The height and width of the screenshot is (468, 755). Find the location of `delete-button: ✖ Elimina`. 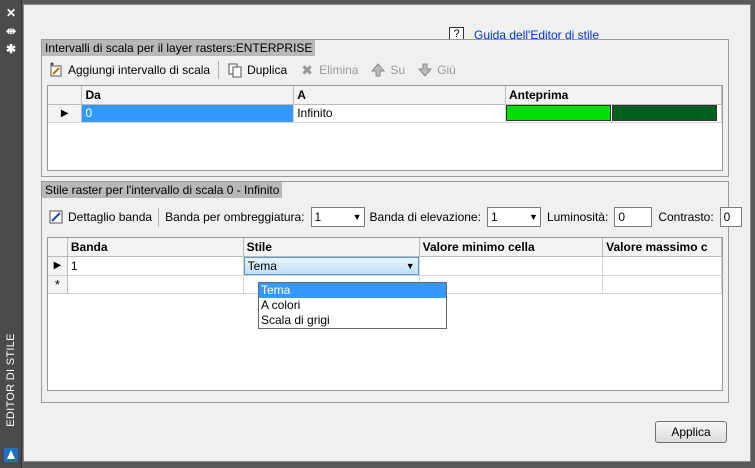

delete-button: ✖ Elimina is located at coordinates (328, 70).